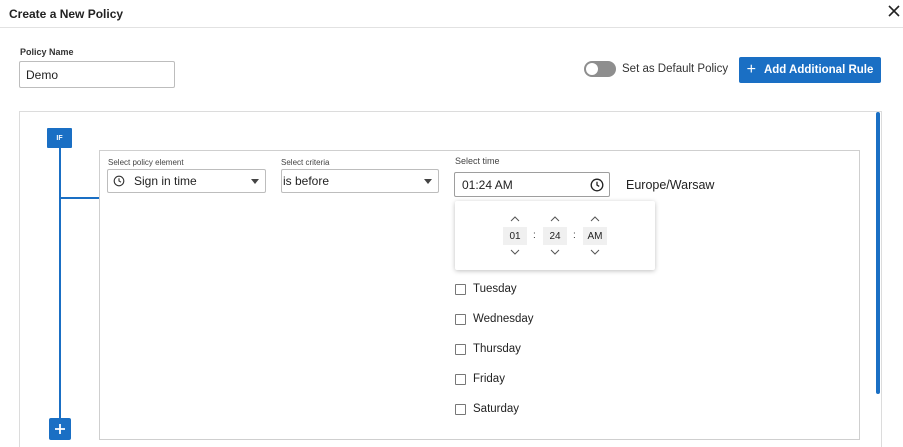 Image resolution: width=903 pixels, height=447 pixels. I want to click on scrollbar, so click(878, 253).